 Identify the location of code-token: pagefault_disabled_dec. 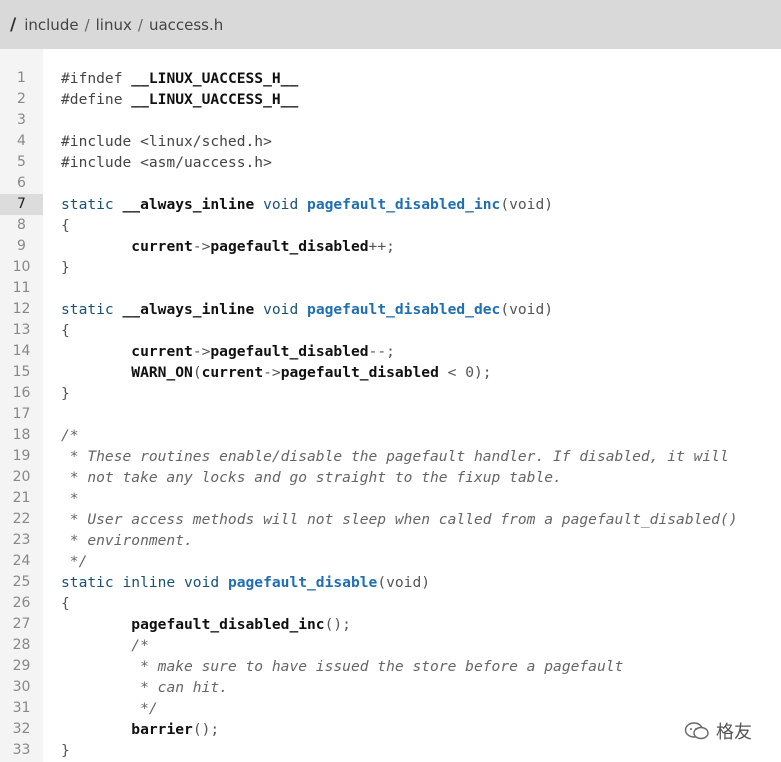
(404, 309).